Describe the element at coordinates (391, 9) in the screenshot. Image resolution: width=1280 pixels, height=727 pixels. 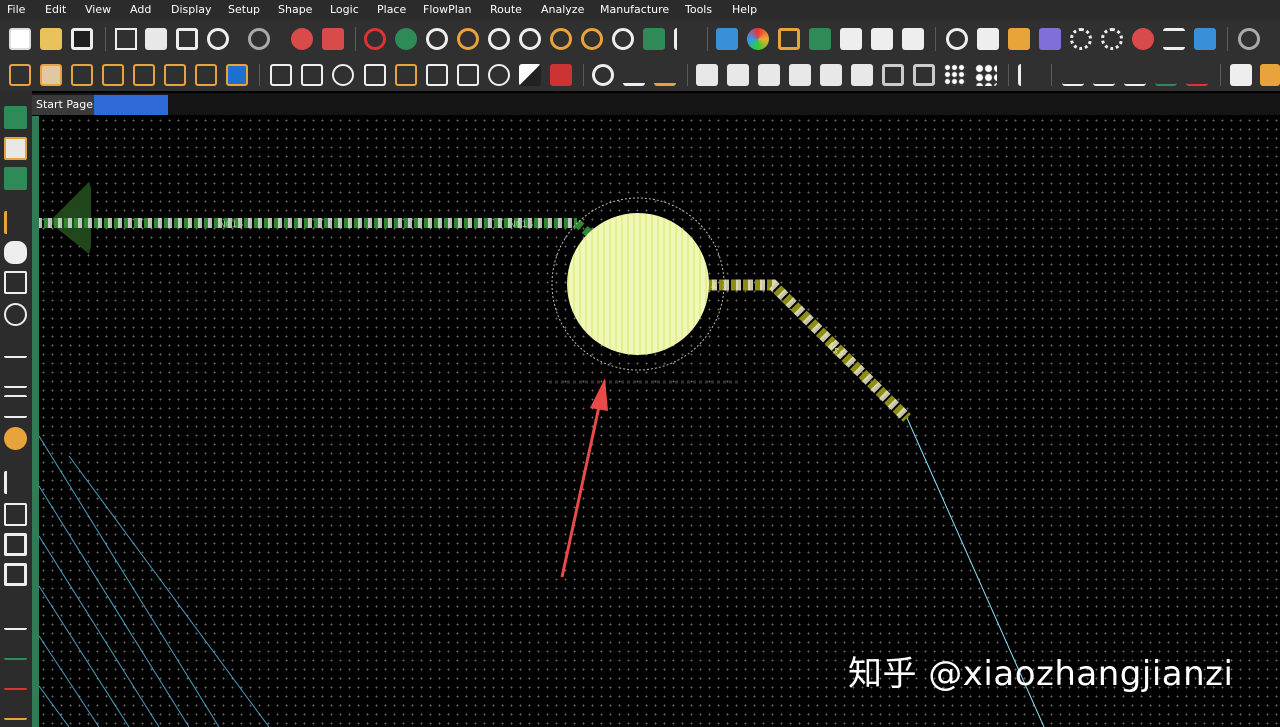
I see `menu-place: Place` at that location.